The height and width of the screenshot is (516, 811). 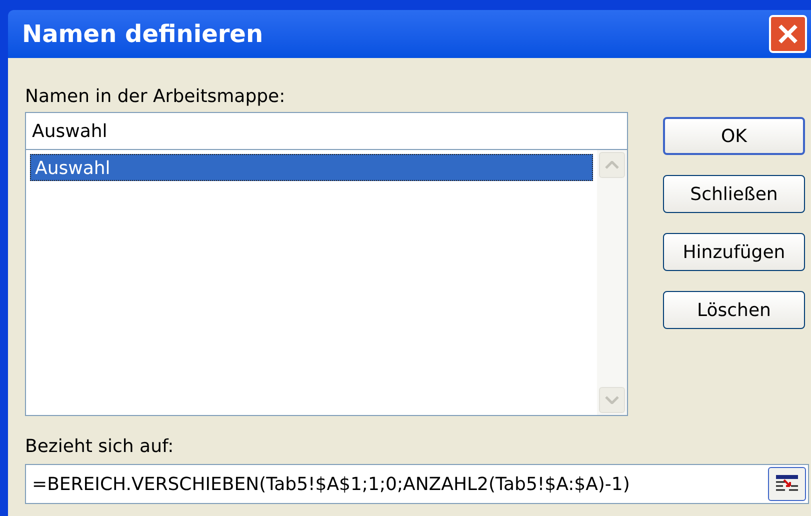 What do you see at coordinates (326, 131) in the screenshot?
I see `name-field: Auswahl` at bounding box center [326, 131].